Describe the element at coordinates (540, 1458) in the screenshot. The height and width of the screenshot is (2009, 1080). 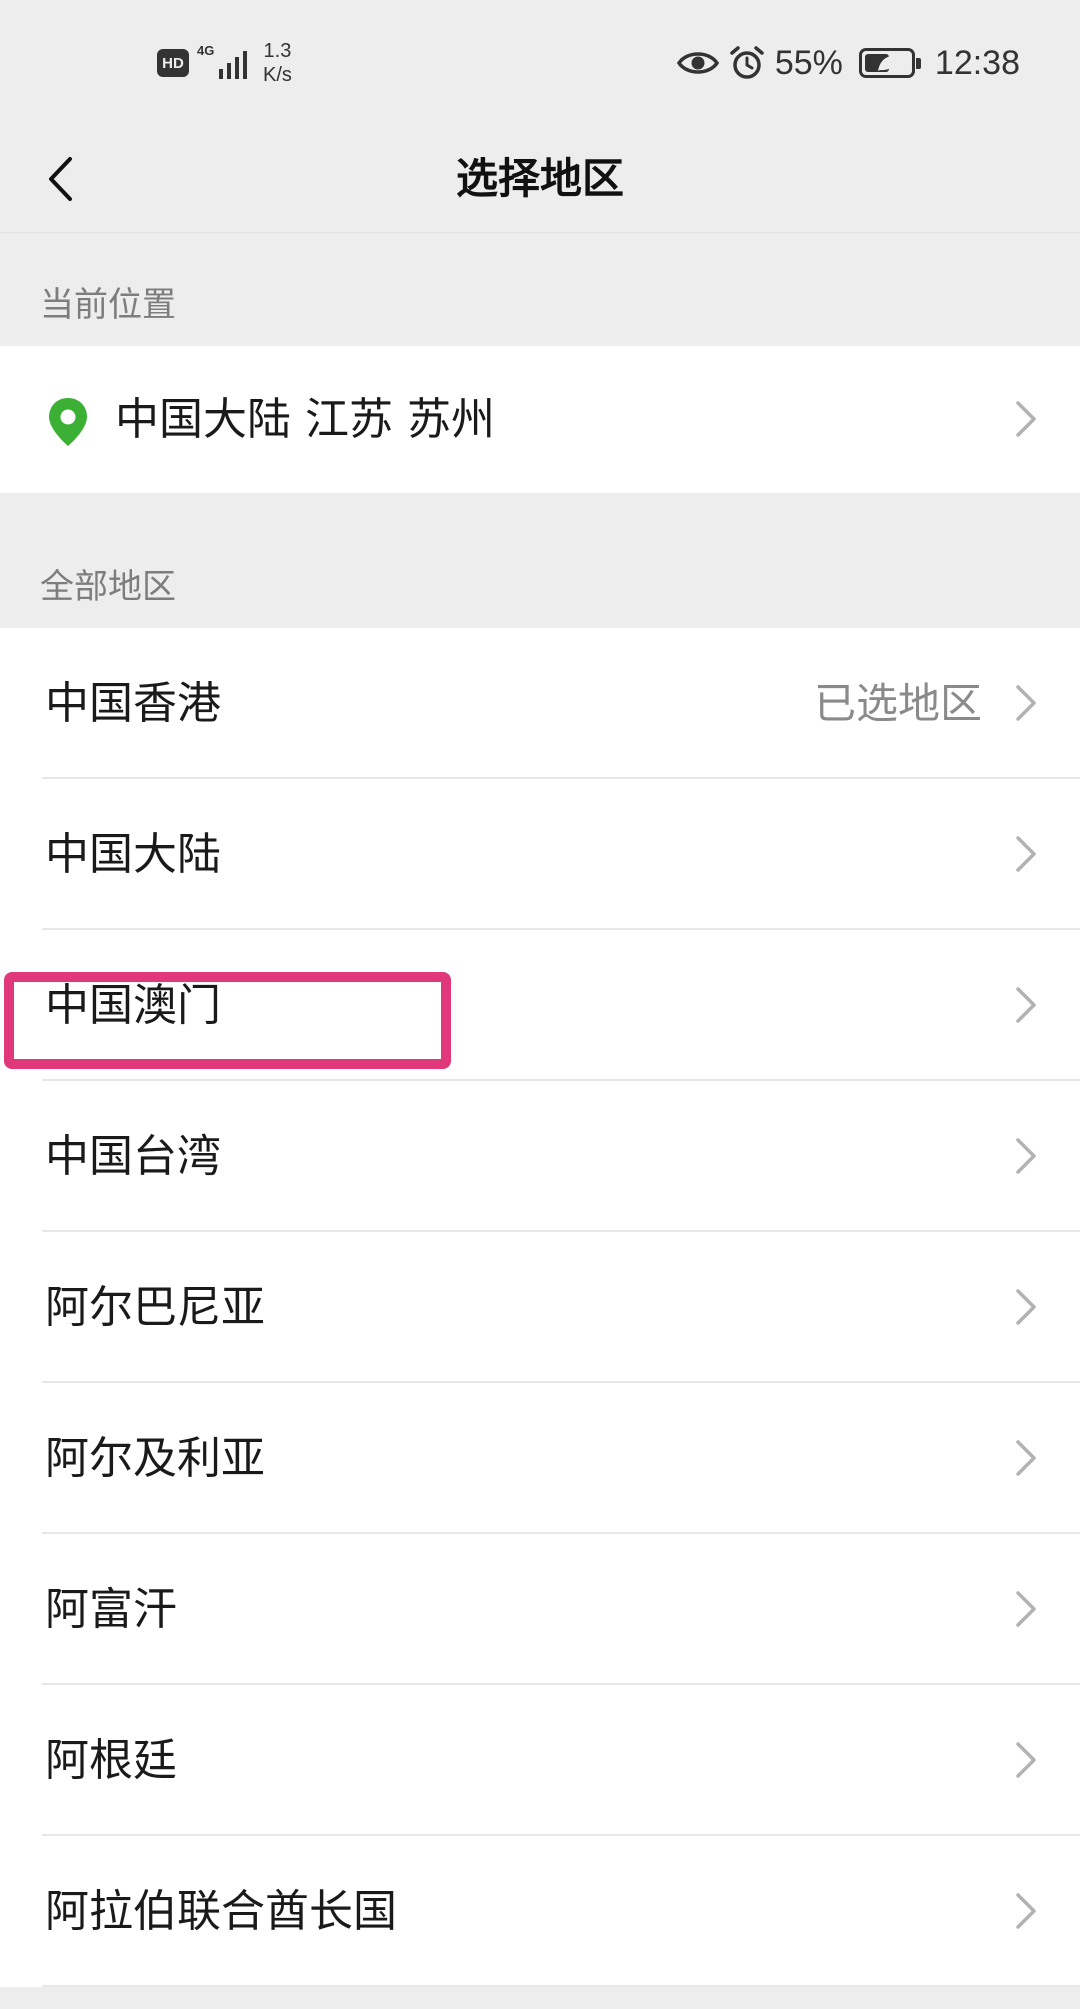
I see `list-item: 阿尔及利亚` at that location.